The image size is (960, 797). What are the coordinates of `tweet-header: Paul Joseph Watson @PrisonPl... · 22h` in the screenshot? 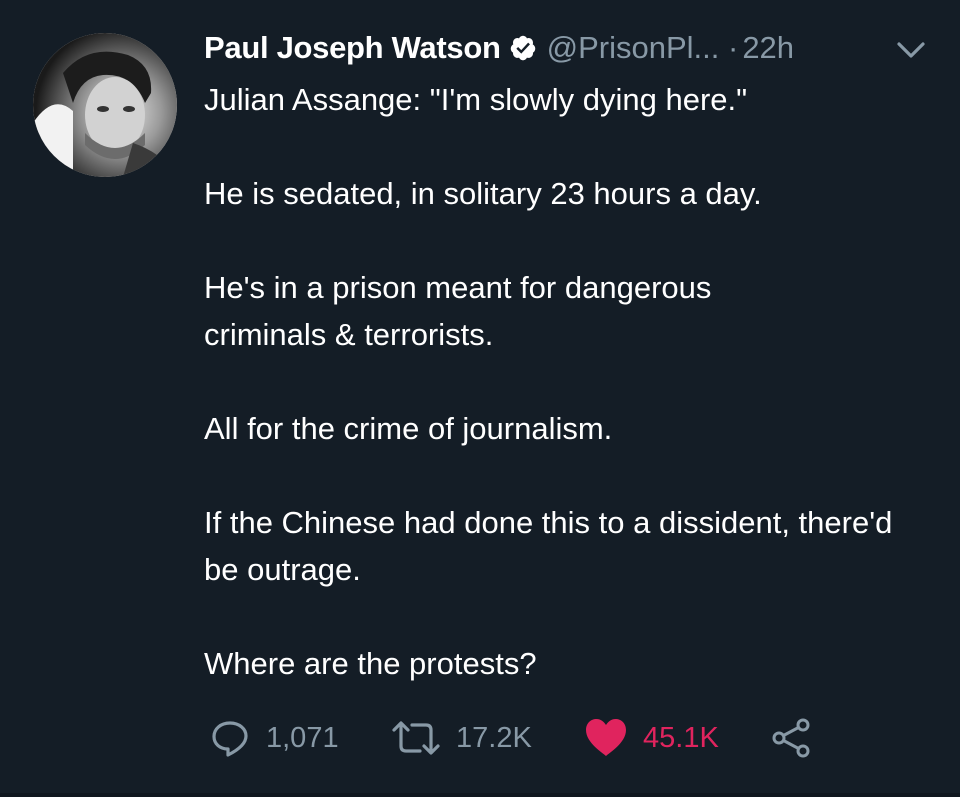 It's located at (574, 48).